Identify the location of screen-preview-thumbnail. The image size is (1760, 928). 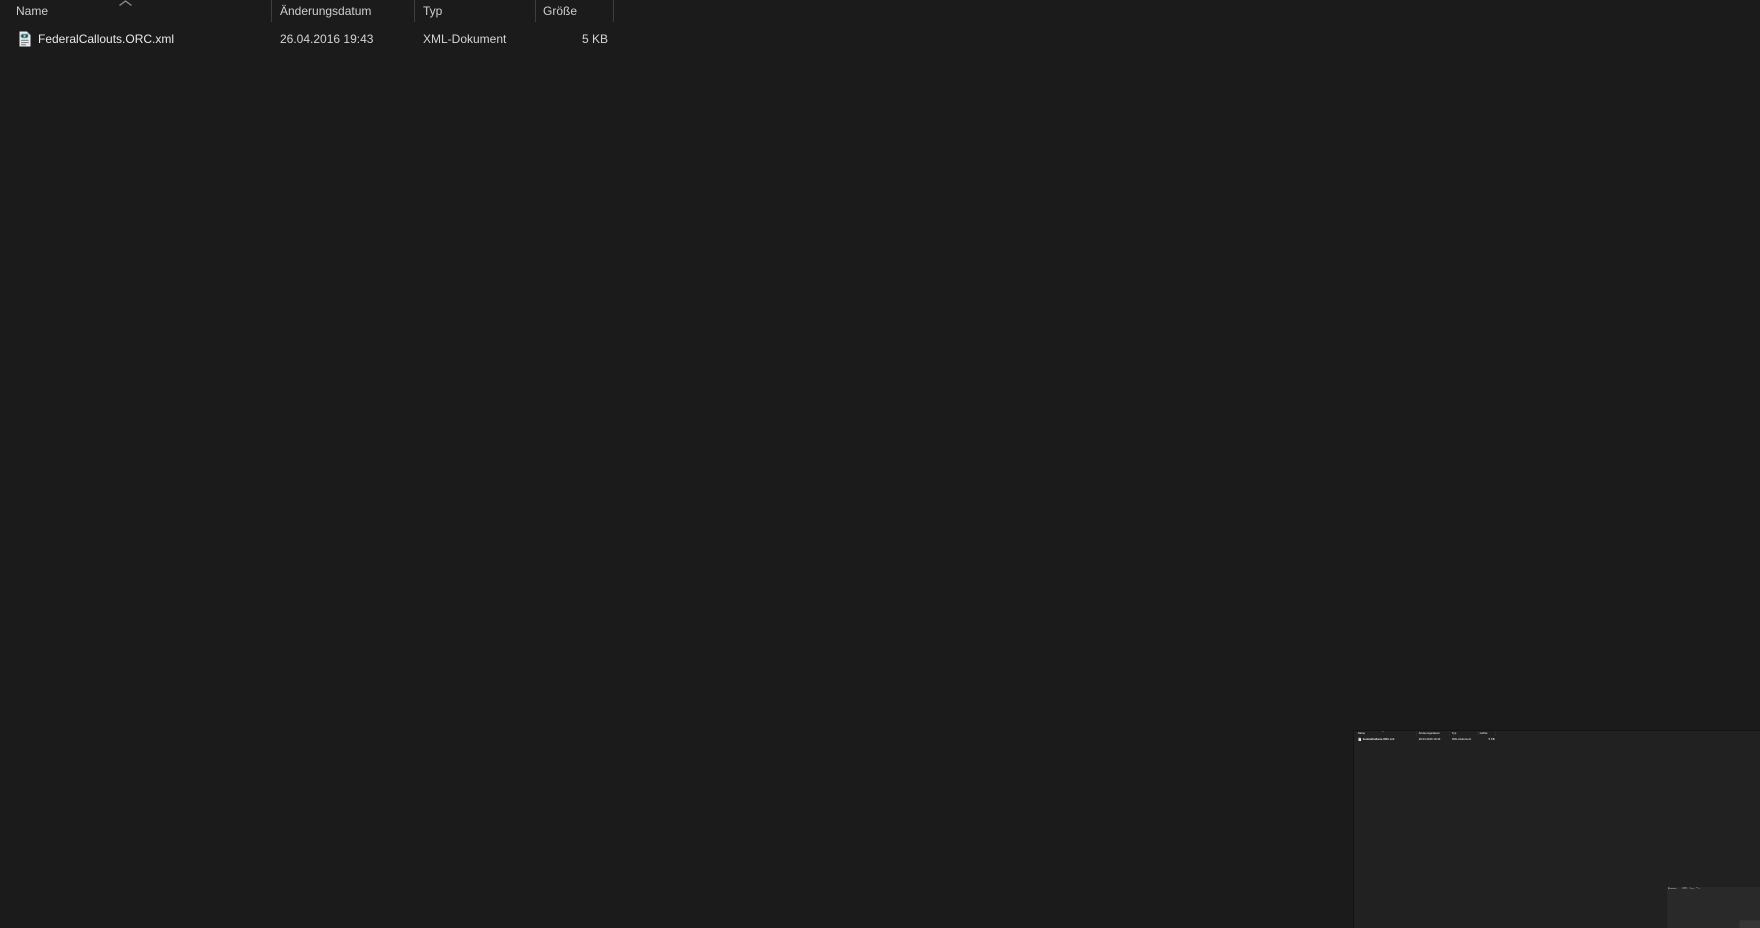
(1749, 924).